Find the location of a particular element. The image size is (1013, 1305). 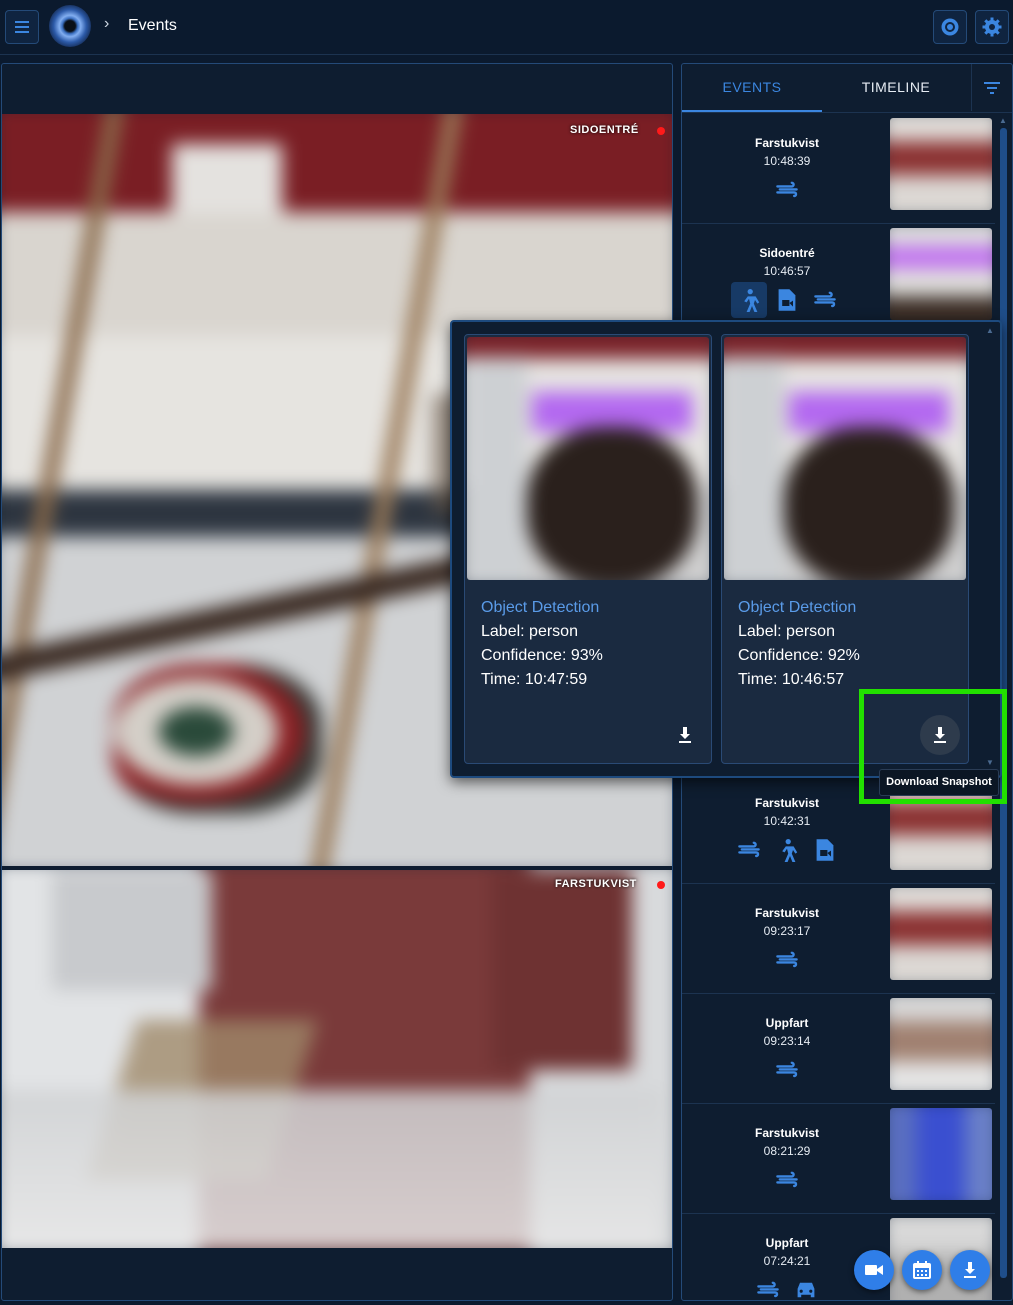

chevron-right-icon: › is located at coordinates (107, 23).